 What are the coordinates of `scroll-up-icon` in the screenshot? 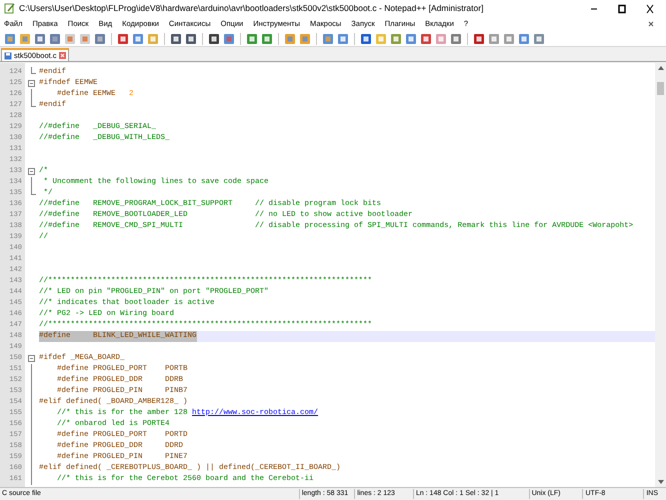 It's located at (661, 68).